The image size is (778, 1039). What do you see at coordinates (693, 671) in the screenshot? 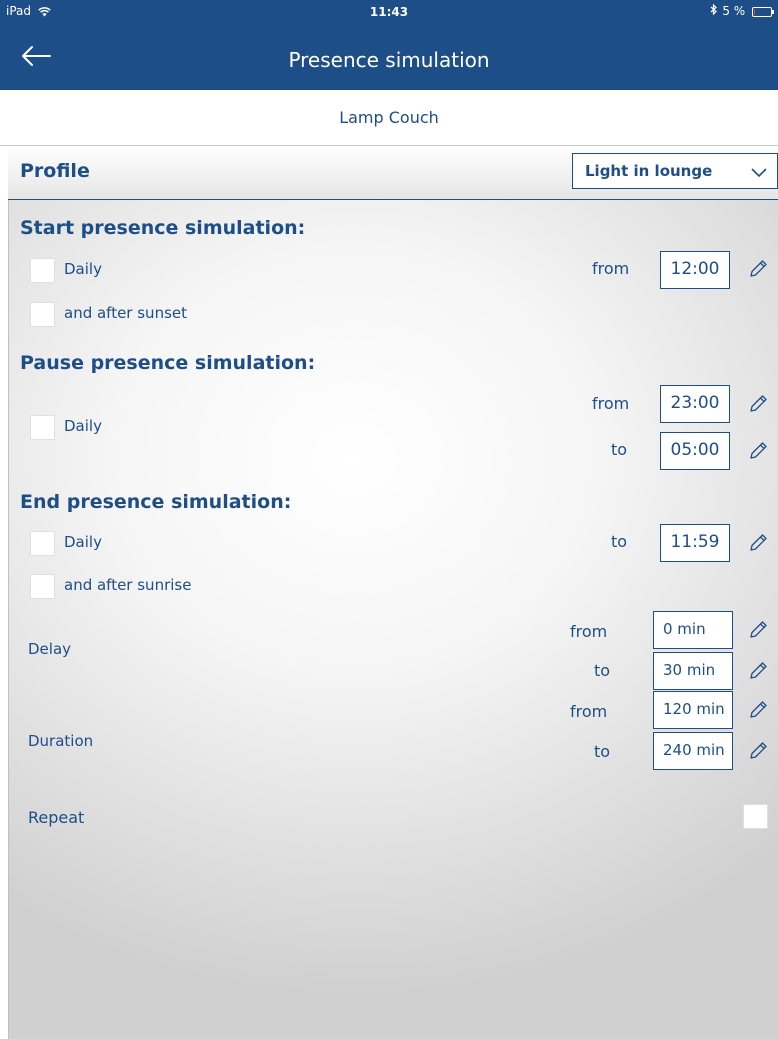
I see `delay-to-value: 30 min` at bounding box center [693, 671].